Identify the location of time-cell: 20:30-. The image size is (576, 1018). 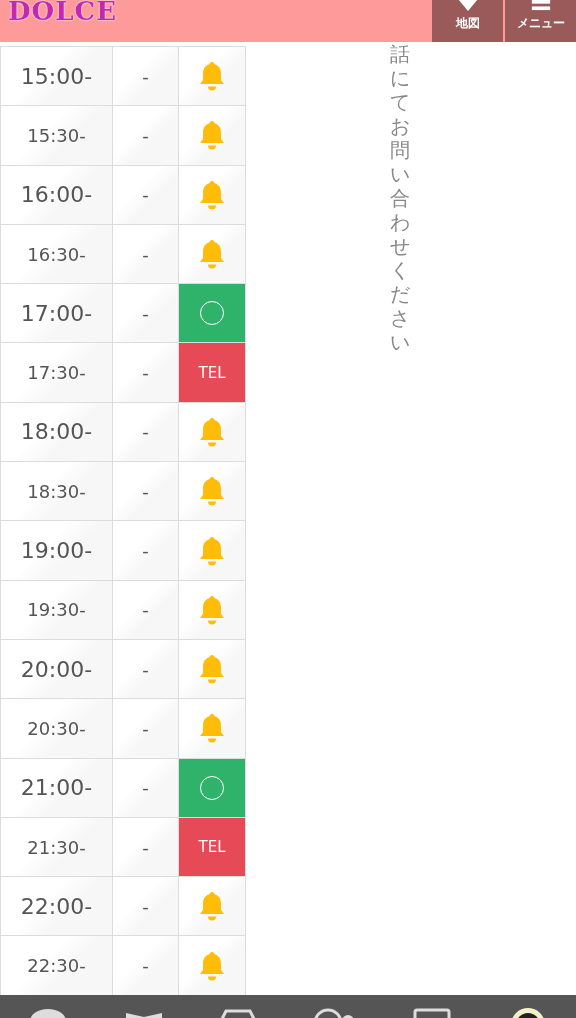
(56, 728).